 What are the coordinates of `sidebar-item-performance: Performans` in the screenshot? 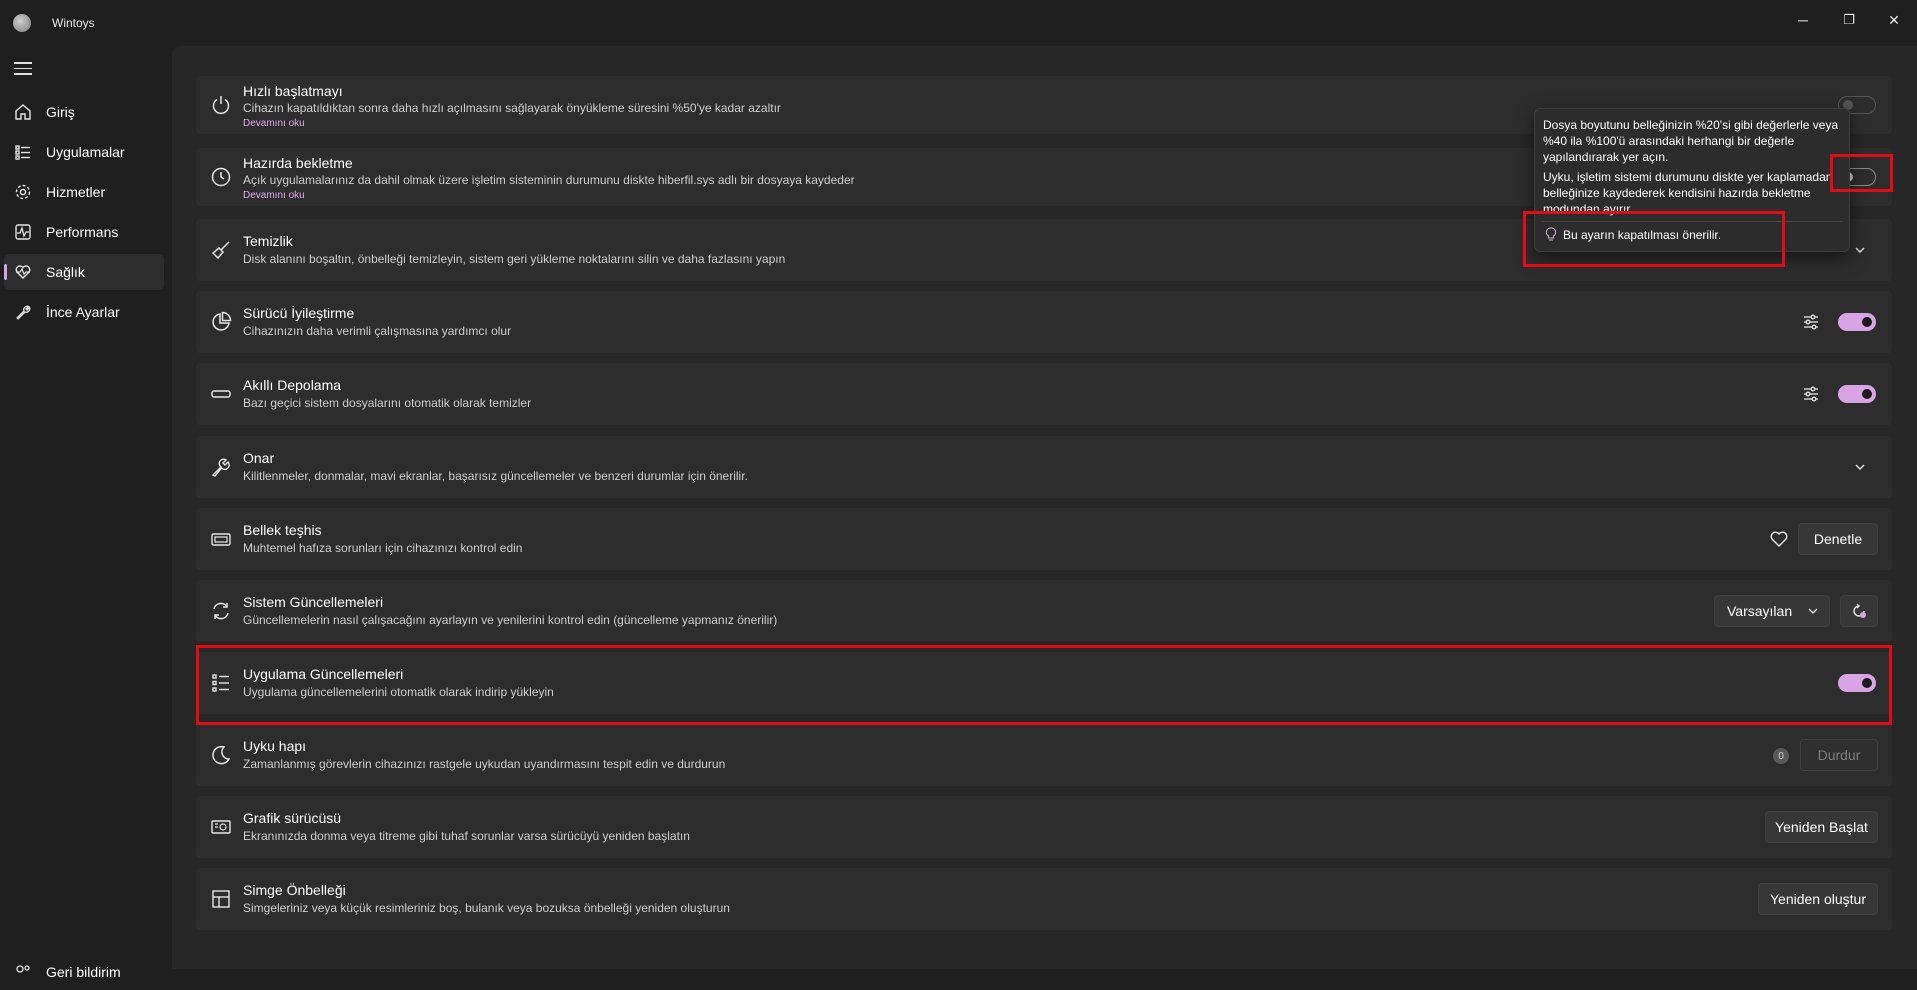 It's located at (84, 232).